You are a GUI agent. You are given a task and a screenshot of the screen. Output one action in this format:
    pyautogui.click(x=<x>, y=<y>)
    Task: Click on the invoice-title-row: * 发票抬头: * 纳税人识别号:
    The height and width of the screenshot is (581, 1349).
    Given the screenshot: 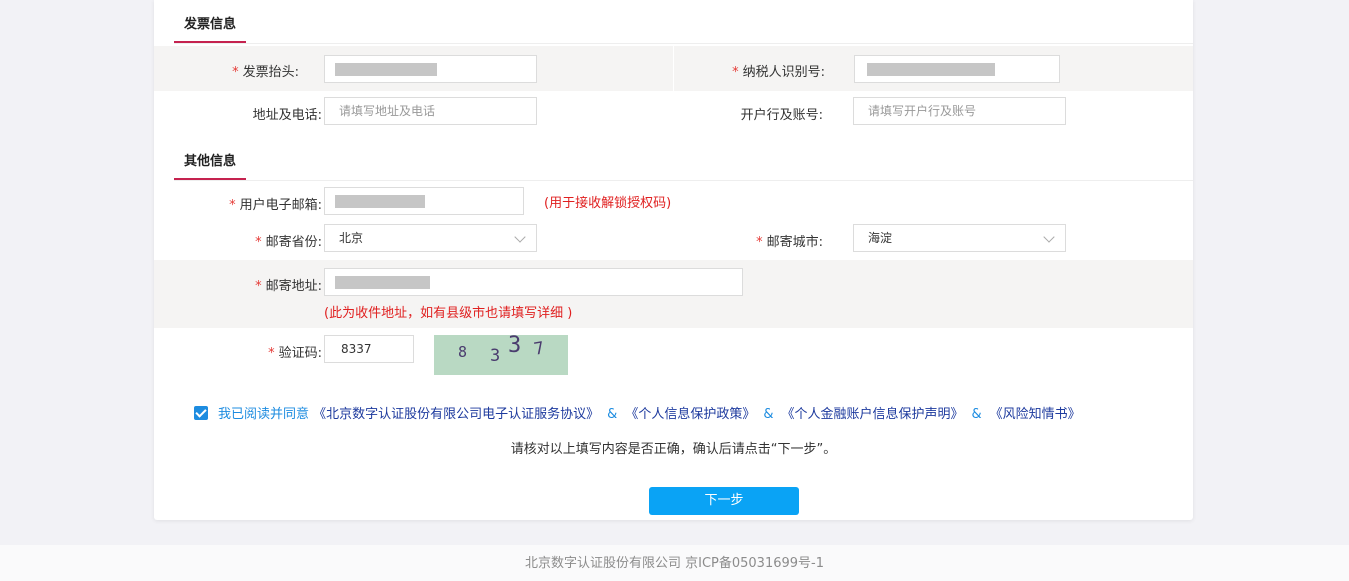 What is the action you would take?
    pyautogui.click(x=673, y=68)
    